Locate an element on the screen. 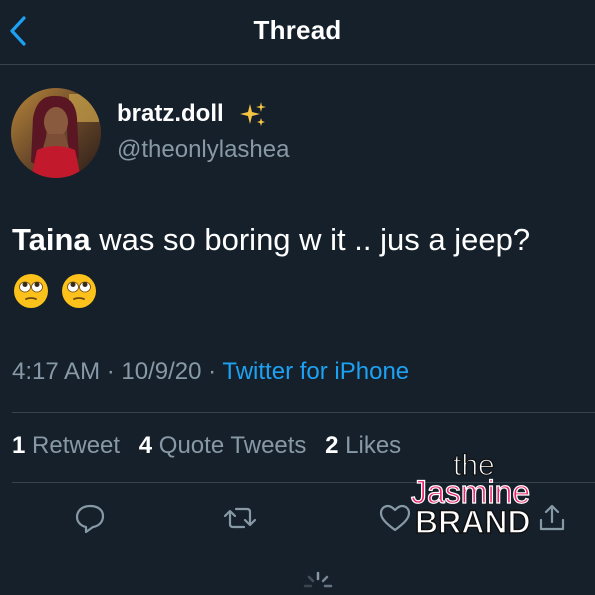  retweets-count: 1 is located at coordinates (19, 445).